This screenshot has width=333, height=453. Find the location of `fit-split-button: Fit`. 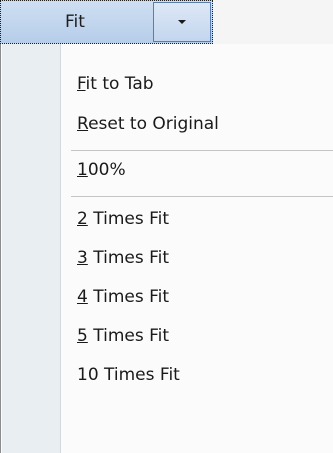

fit-split-button: Fit is located at coordinates (106, 22).